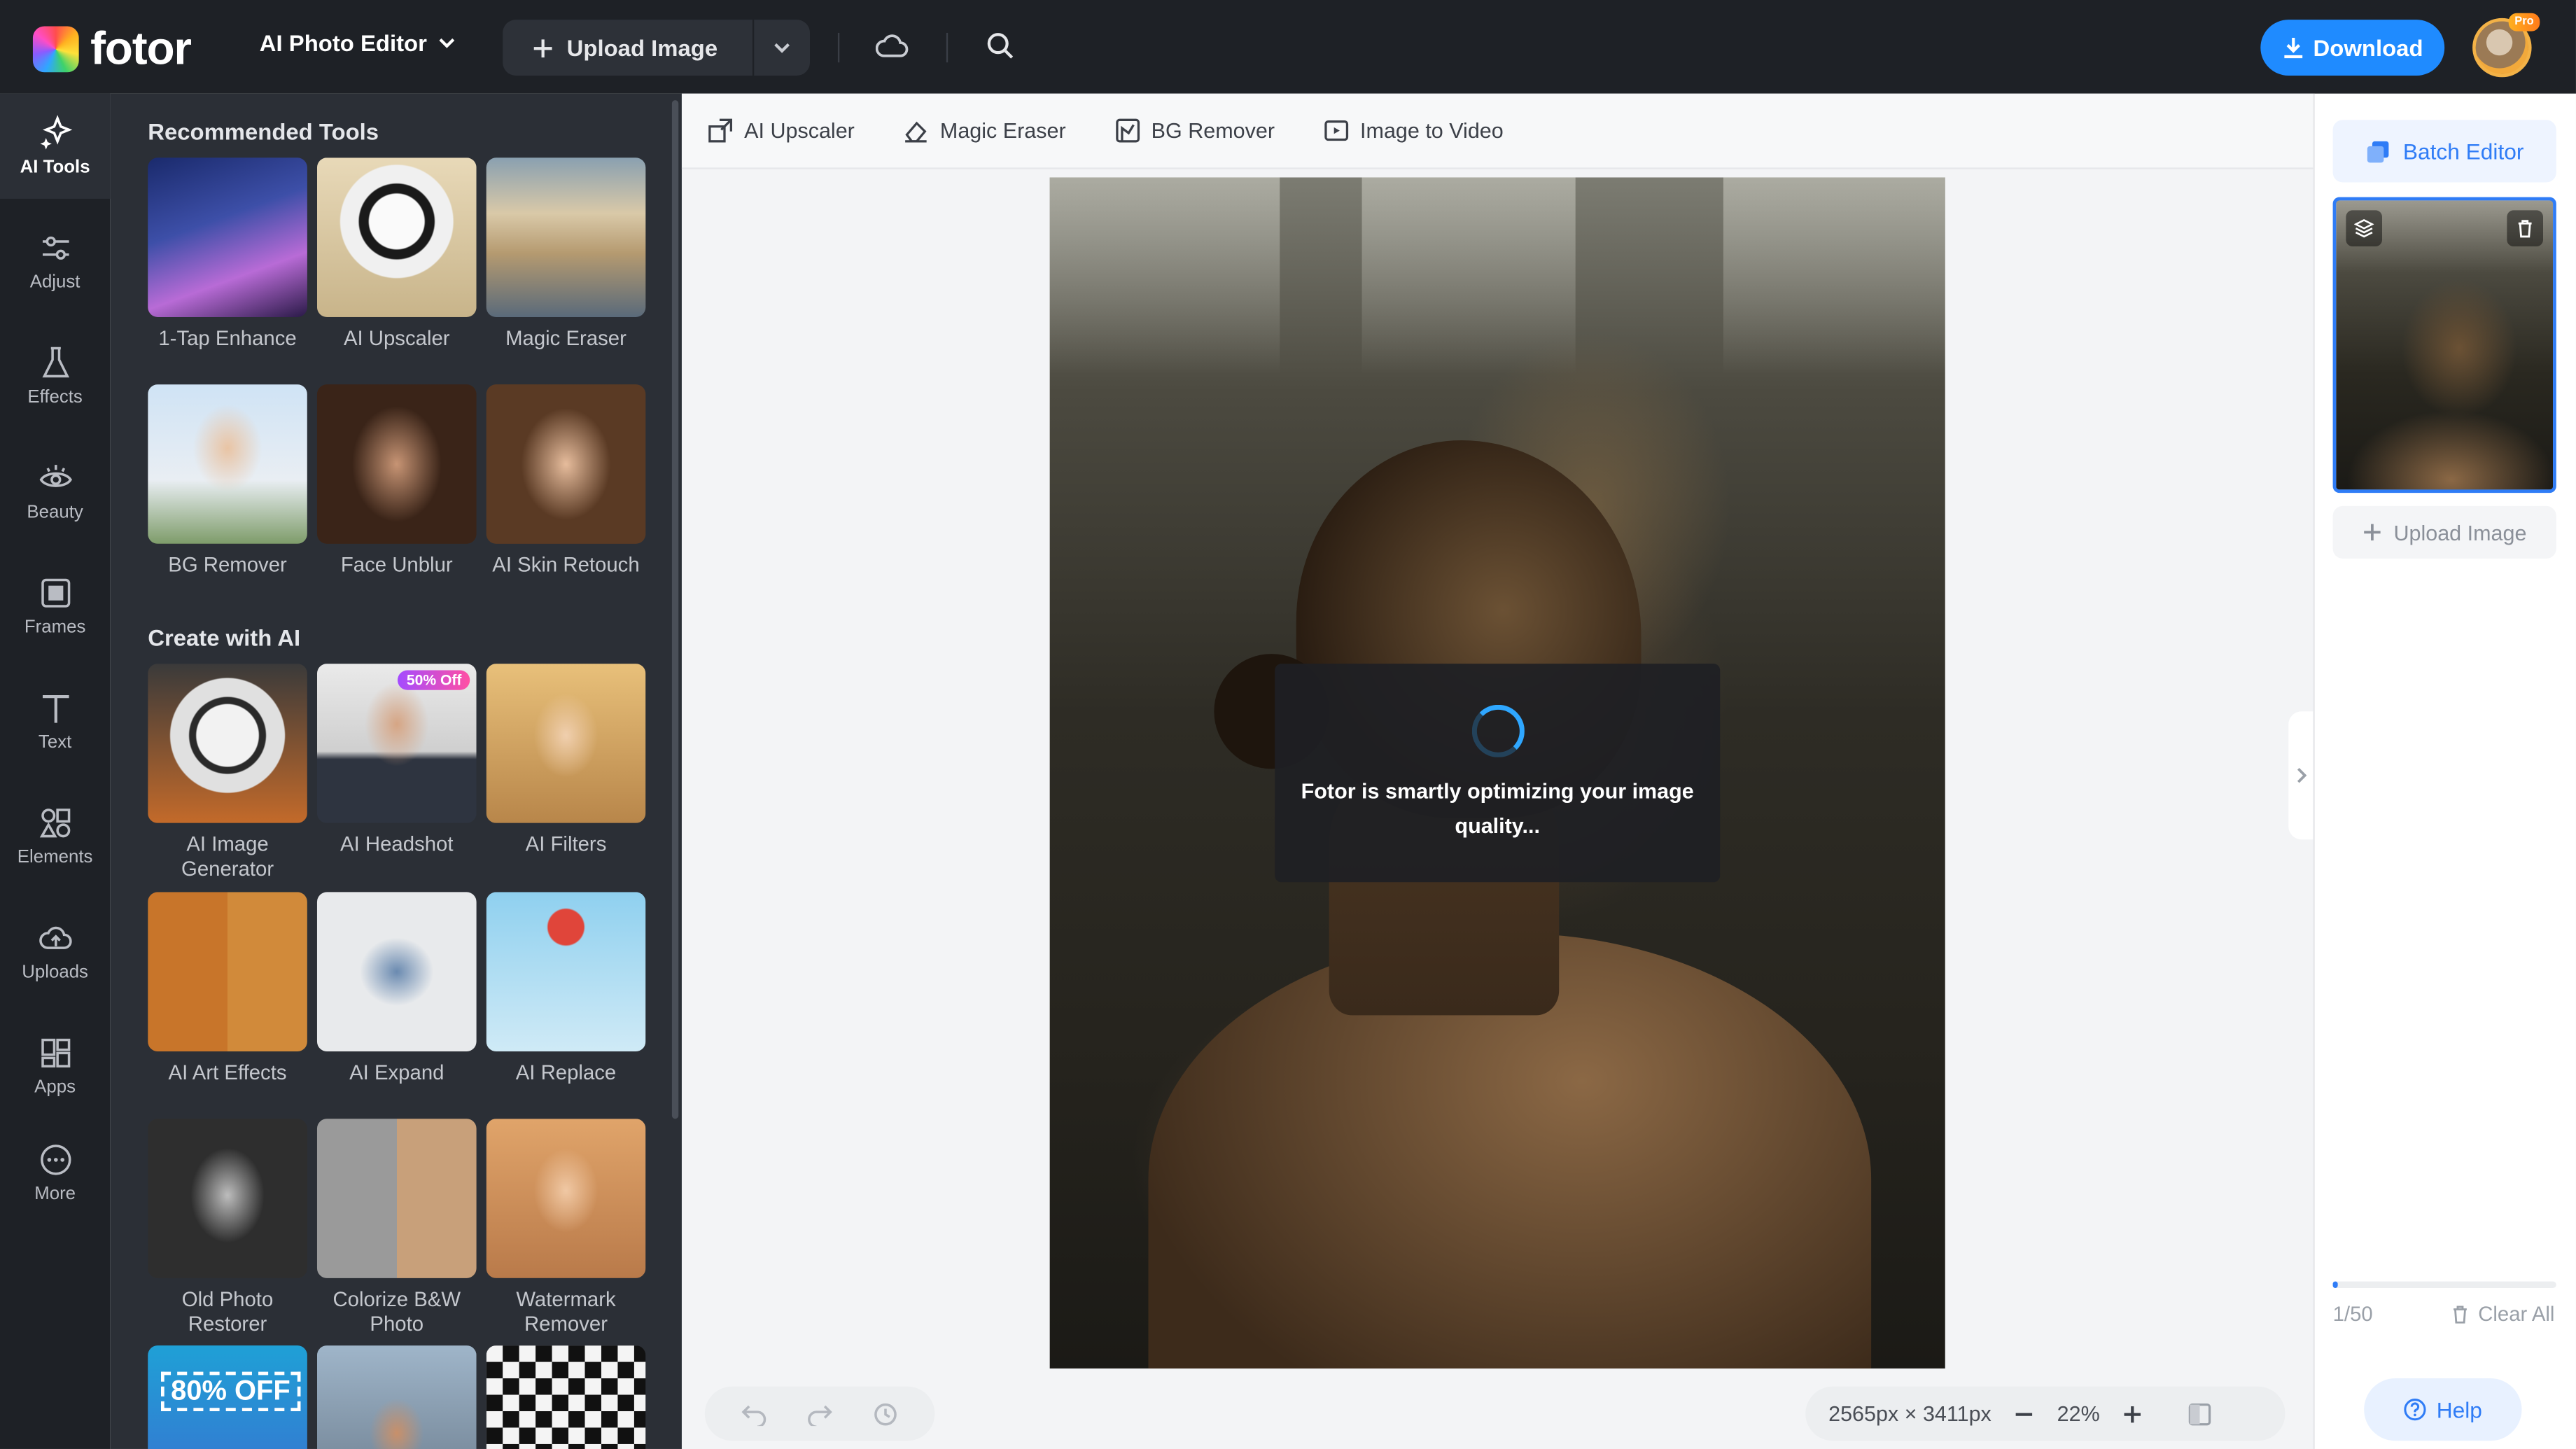  What do you see at coordinates (1000, 46) in the screenshot?
I see `search-icon` at bounding box center [1000, 46].